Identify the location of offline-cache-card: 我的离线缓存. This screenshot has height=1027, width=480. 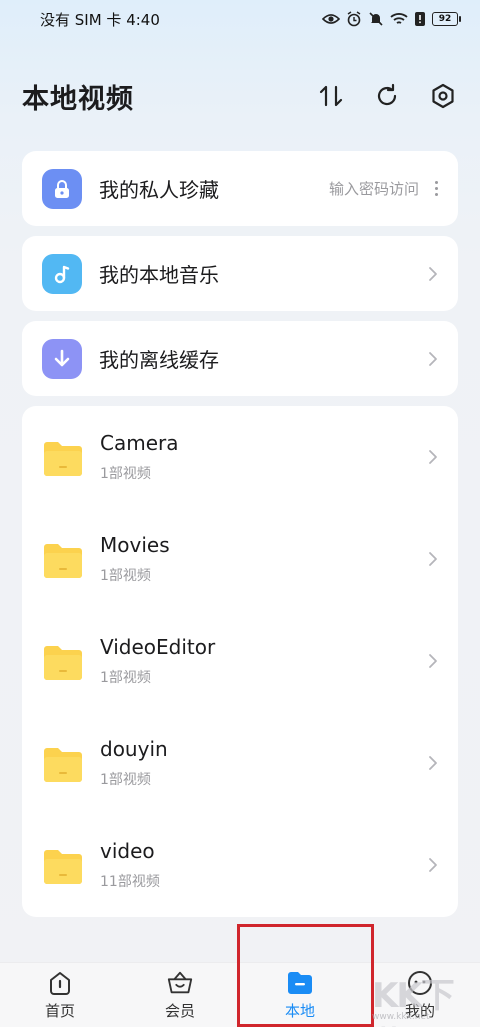
(240, 358).